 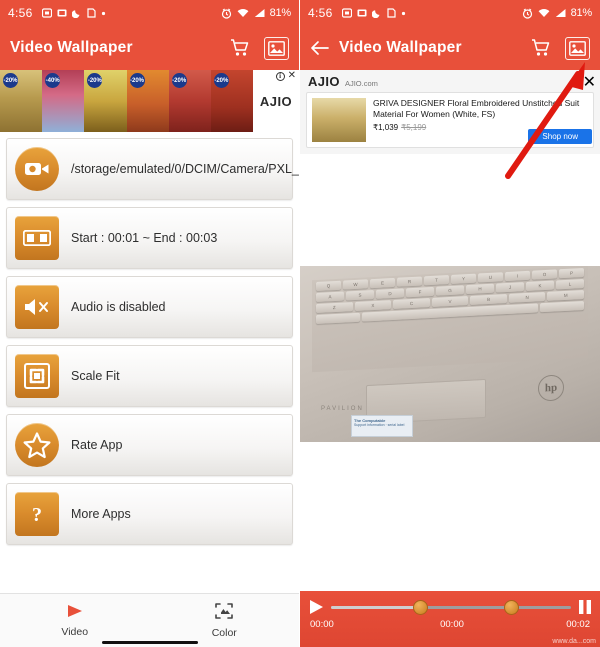 I want to click on signal-icon, so click(x=259, y=13).